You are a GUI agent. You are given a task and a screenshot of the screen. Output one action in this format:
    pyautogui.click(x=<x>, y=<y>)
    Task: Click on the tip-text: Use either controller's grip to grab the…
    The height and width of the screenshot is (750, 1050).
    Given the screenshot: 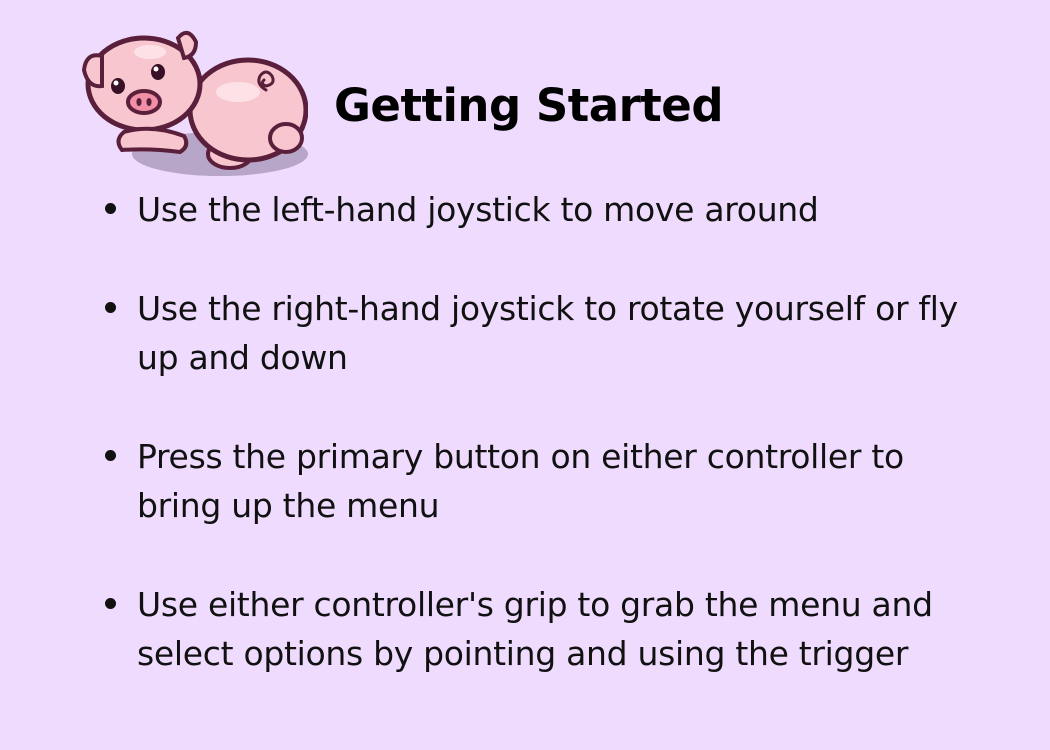 What is the action you would take?
    pyautogui.click(x=535, y=629)
    